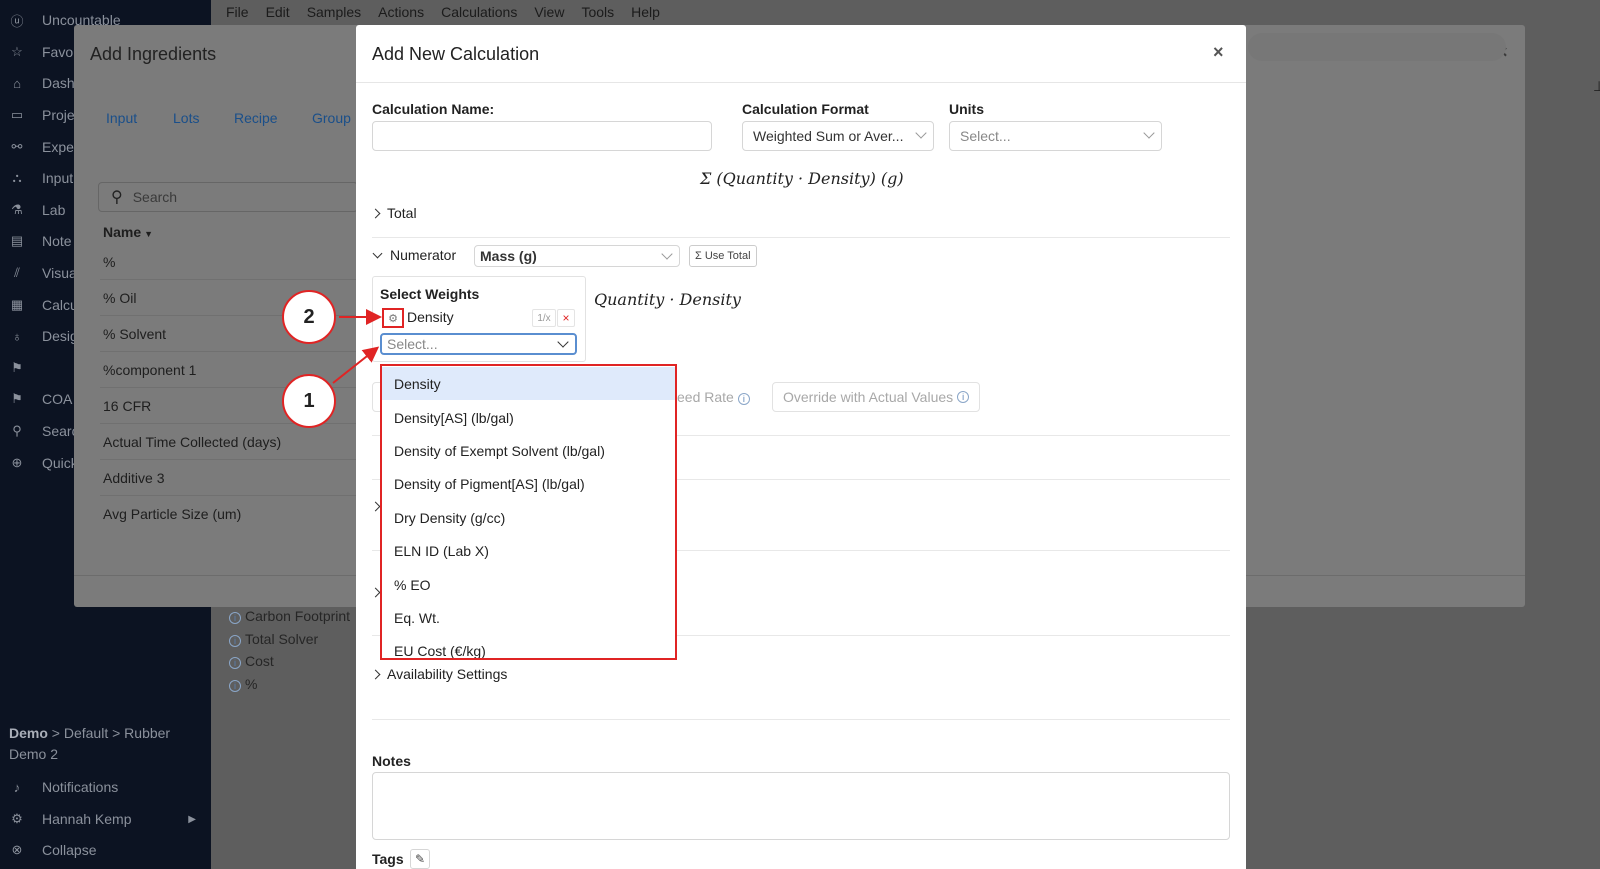  I want to click on callout-arrows, so click(357, 346).